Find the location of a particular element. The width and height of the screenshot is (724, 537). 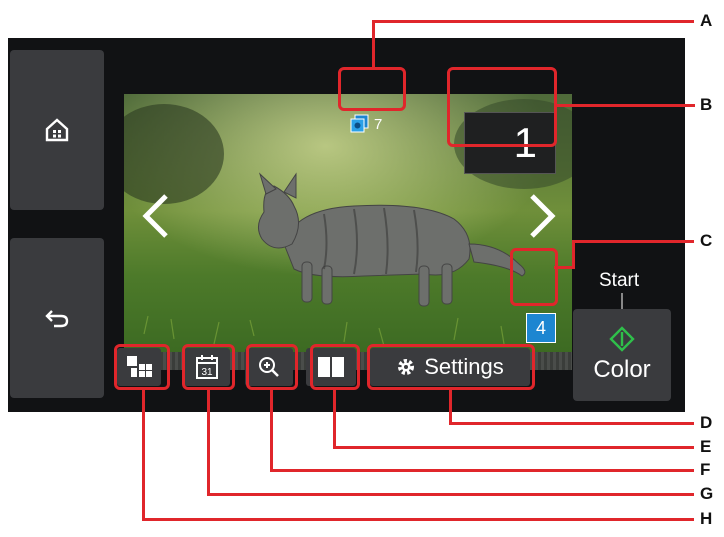

highlight-date is located at coordinates (208, 367).